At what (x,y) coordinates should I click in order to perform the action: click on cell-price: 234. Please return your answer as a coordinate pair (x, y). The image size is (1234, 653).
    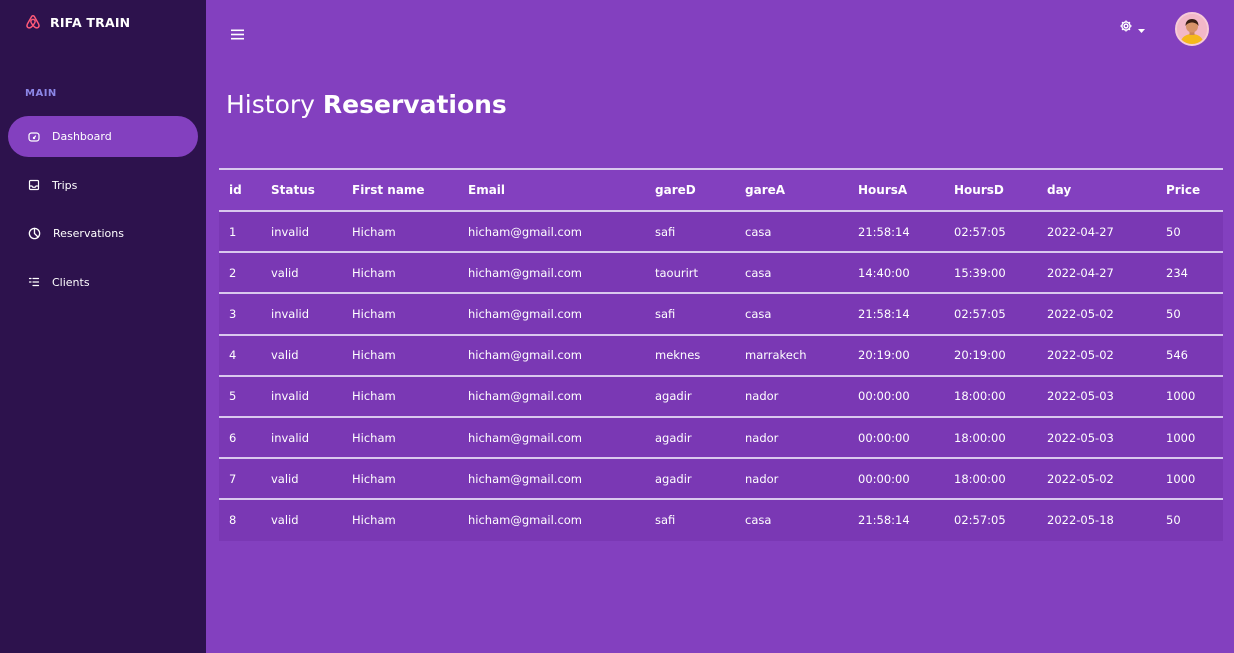
    Looking at the image, I should click on (1189, 273).